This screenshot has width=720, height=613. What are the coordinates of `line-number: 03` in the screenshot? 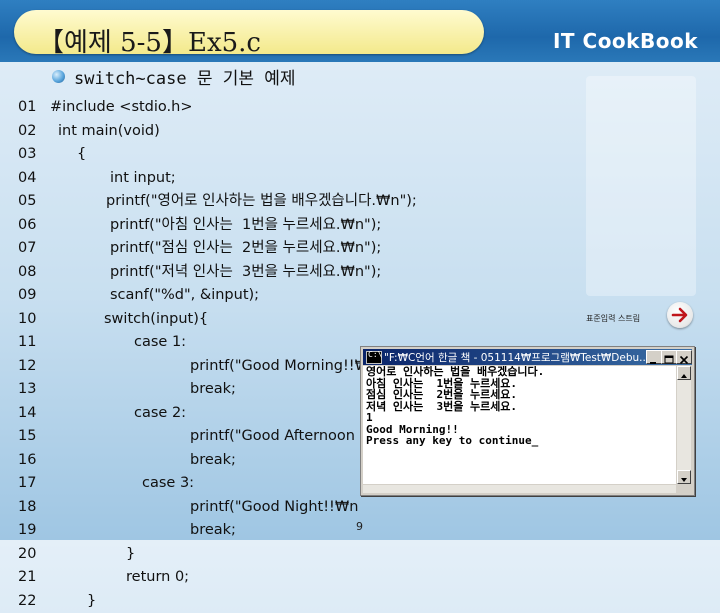 It's located at (27, 155).